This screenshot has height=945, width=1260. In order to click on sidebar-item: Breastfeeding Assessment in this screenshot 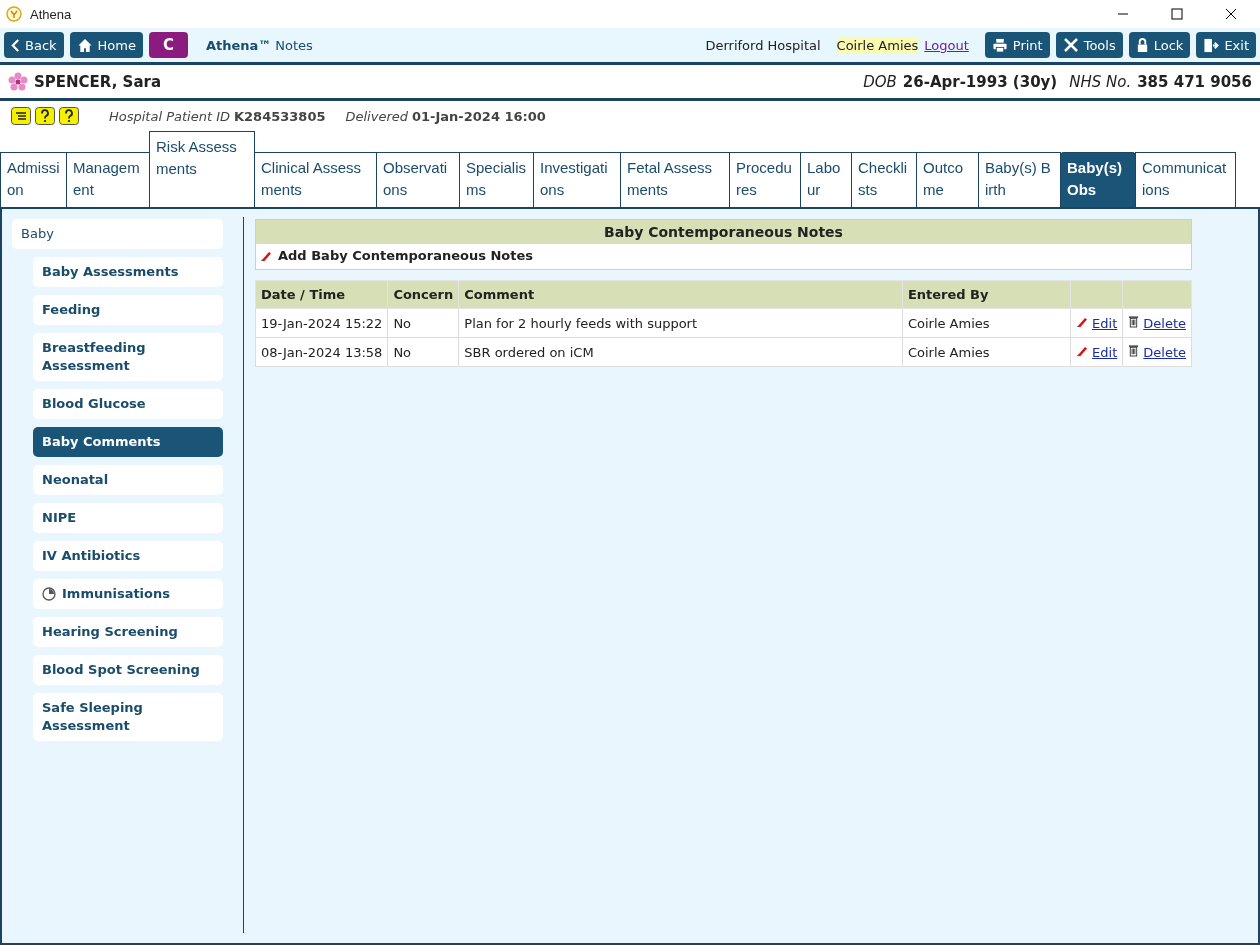, I will do `click(128, 357)`.